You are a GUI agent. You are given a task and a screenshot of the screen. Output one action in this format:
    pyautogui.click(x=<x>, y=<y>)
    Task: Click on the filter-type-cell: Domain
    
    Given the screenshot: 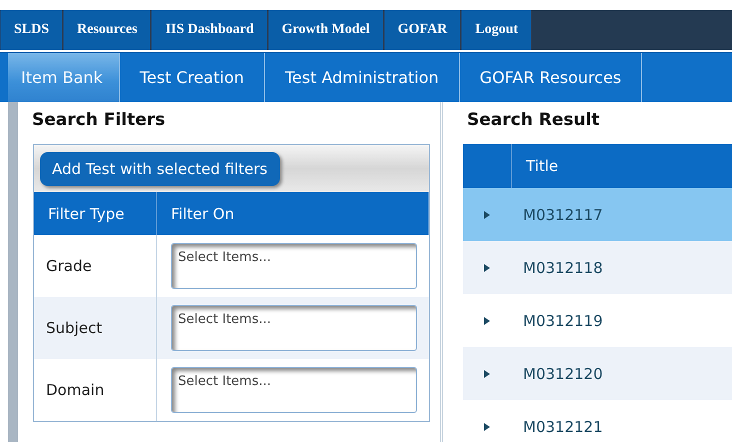 What is the action you would take?
    pyautogui.click(x=95, y=390)
    